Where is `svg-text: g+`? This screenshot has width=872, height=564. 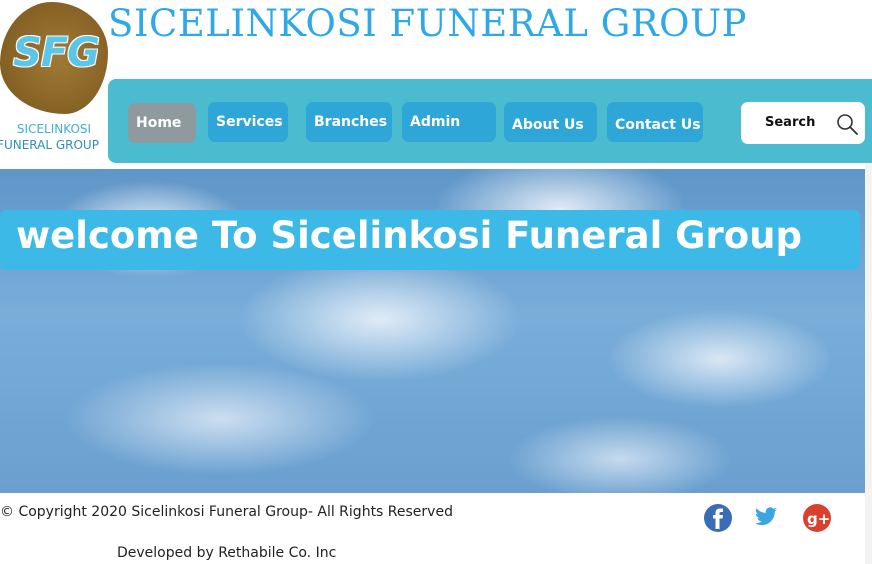 svg-text: g+ is located at coordinates (818, 519).